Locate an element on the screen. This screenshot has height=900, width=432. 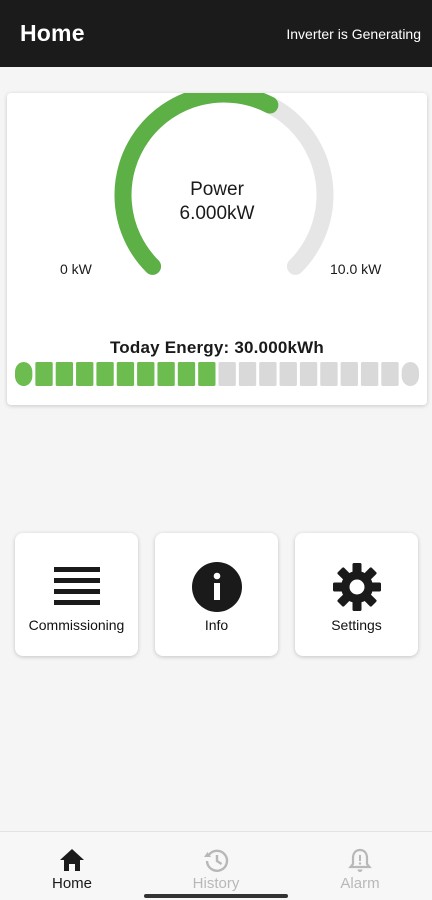
power-label: Power is located at coordinates (217, 189).